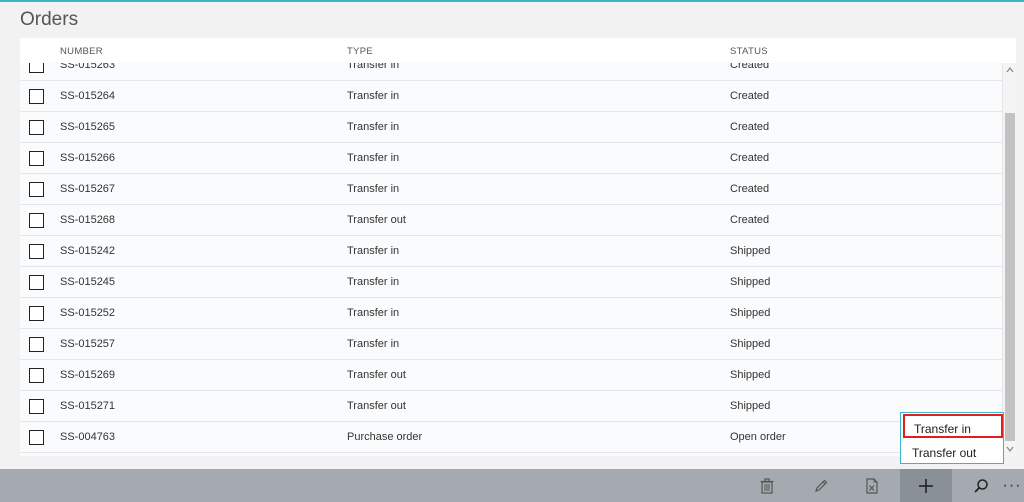  Describe the element at coordinates (511, 96) in the screenshot. I see `table-row: SS-015264 Transfer in Created` at that location.